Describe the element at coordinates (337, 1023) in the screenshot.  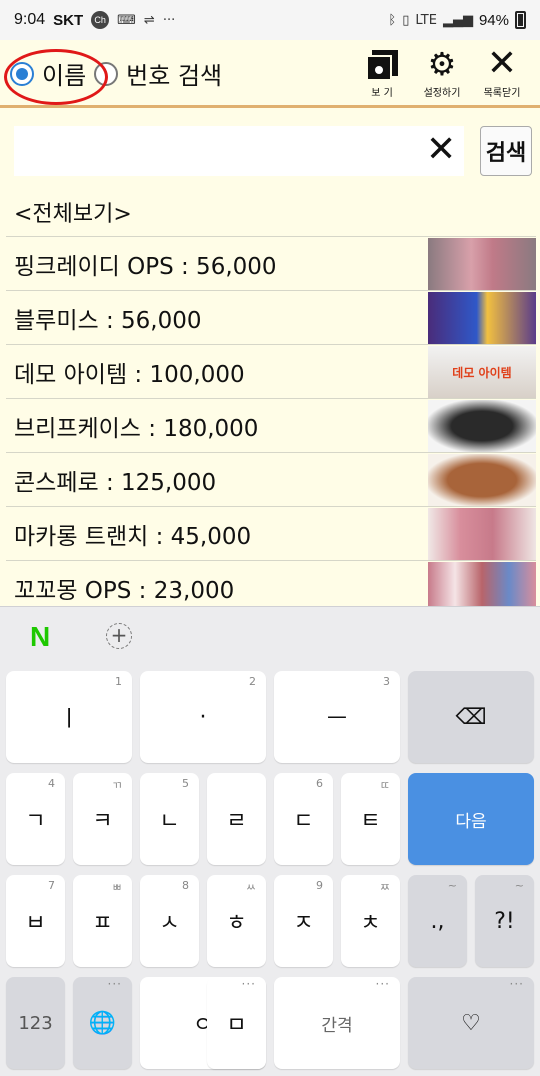
I see `space-key: ··· 간격` at that location.